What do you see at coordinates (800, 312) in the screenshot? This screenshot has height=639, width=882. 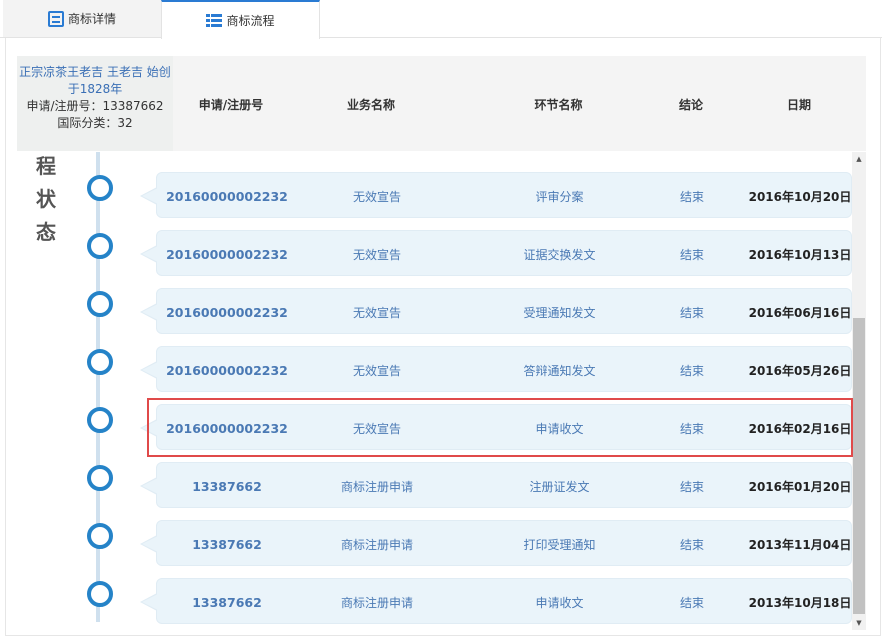 I see `row-date: 2016年06月16日` at bounding box center [800, 312].